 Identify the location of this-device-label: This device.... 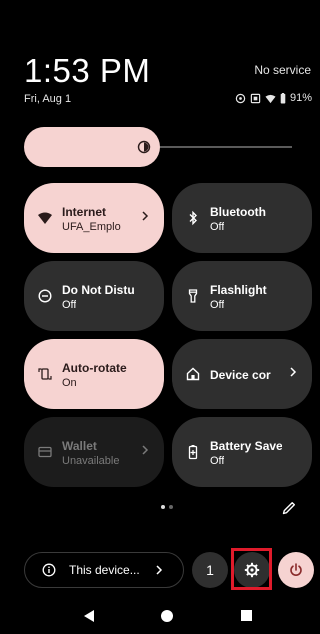
(104, 570).